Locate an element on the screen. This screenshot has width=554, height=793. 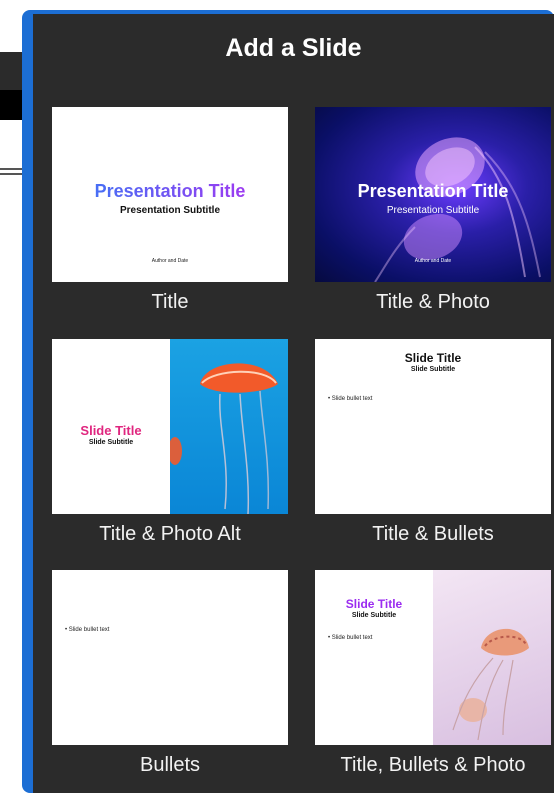
layout-thumbnail: Slide Title Slide Subtitle is located at coordinates (170, 426).